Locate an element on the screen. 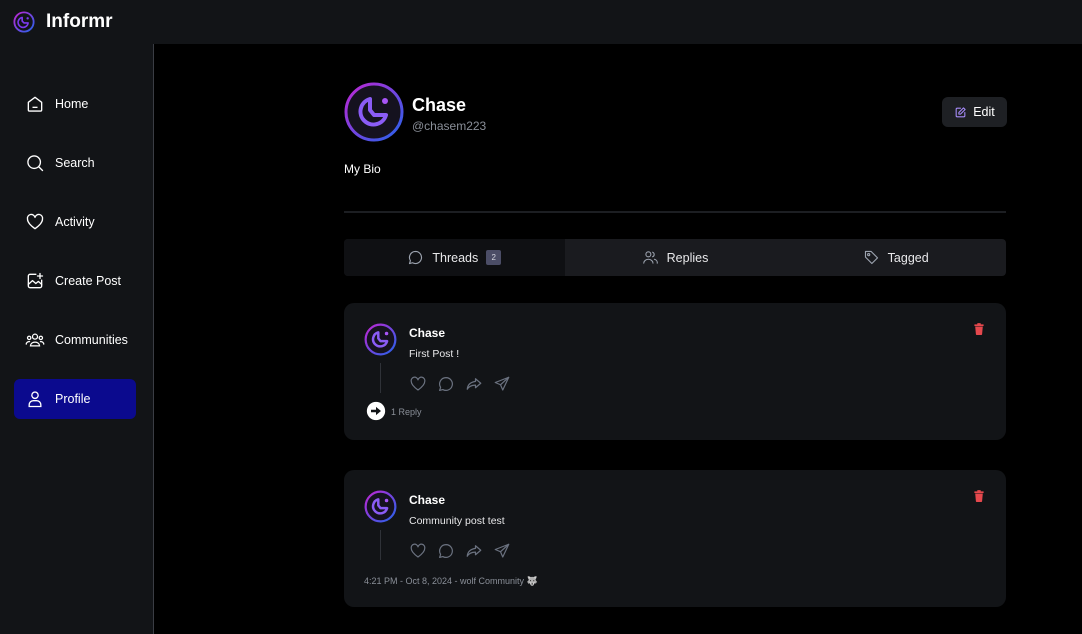  reply-arrow-icon is located at coordinates (376, 411).